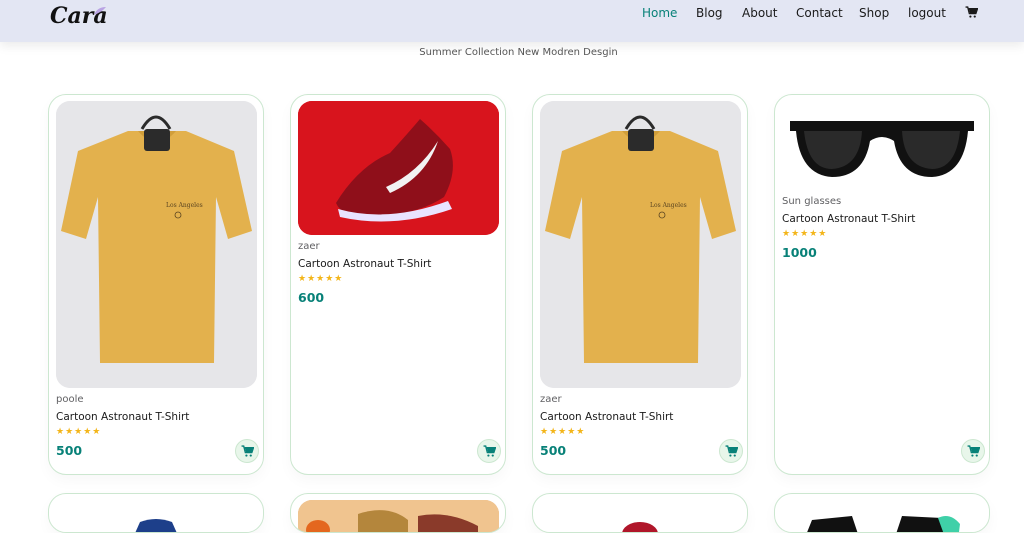 This screenshot has height=533, width=1024. Describe the element at coordinates (659, 13) in the screenshot. I see `nav-home: Home` at that location.